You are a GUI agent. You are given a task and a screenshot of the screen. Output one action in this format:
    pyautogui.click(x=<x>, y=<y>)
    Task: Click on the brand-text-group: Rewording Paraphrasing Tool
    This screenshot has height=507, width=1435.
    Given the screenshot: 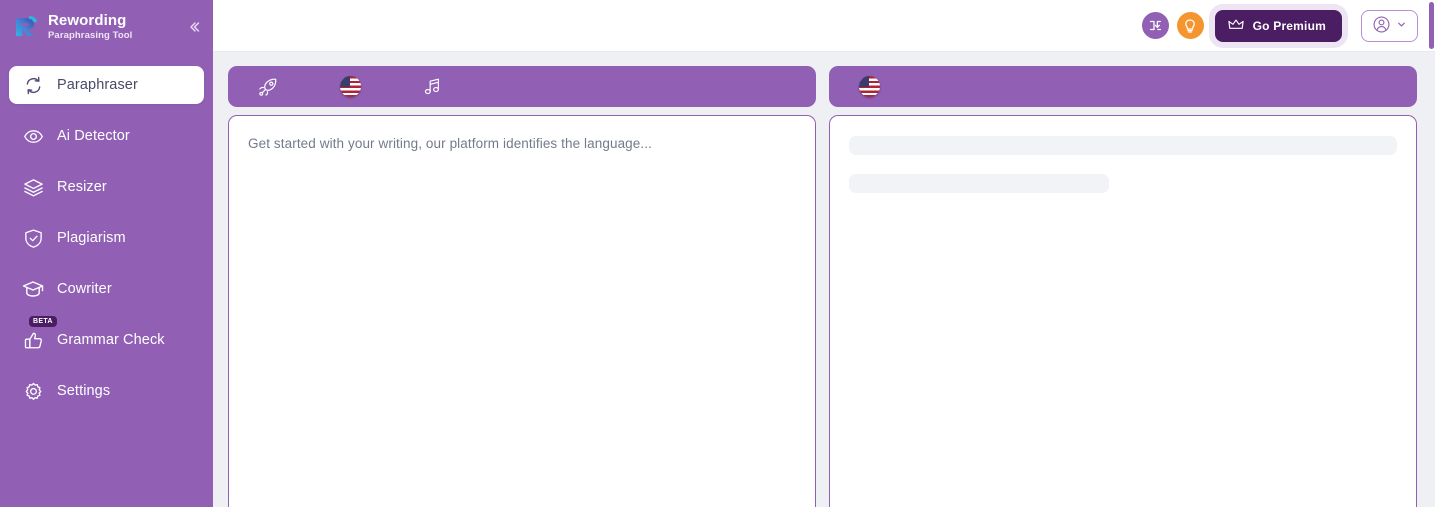 What is the action you would take?
    pyautogui.click(x=90, y=27)
    